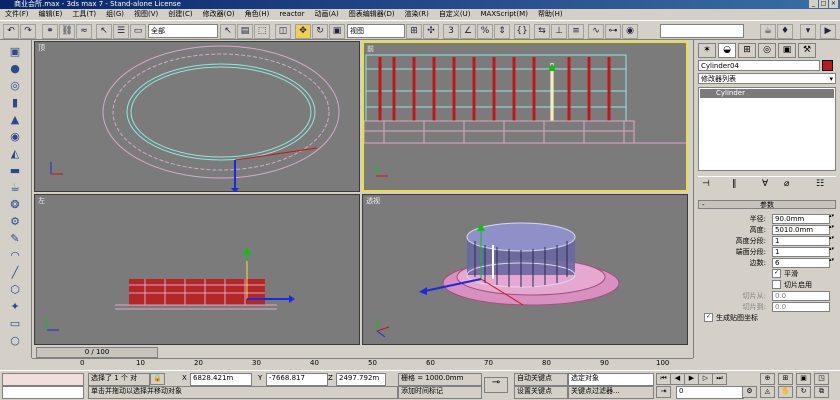  Describe the element at coordinates (17, 14) in the screenshot. I see `menu-file: 文件(F)` at that location.